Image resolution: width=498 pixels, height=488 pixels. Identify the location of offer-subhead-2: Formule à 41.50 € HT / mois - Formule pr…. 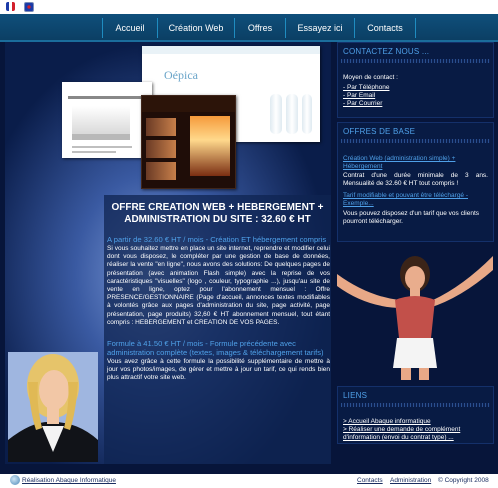
(215, 348).